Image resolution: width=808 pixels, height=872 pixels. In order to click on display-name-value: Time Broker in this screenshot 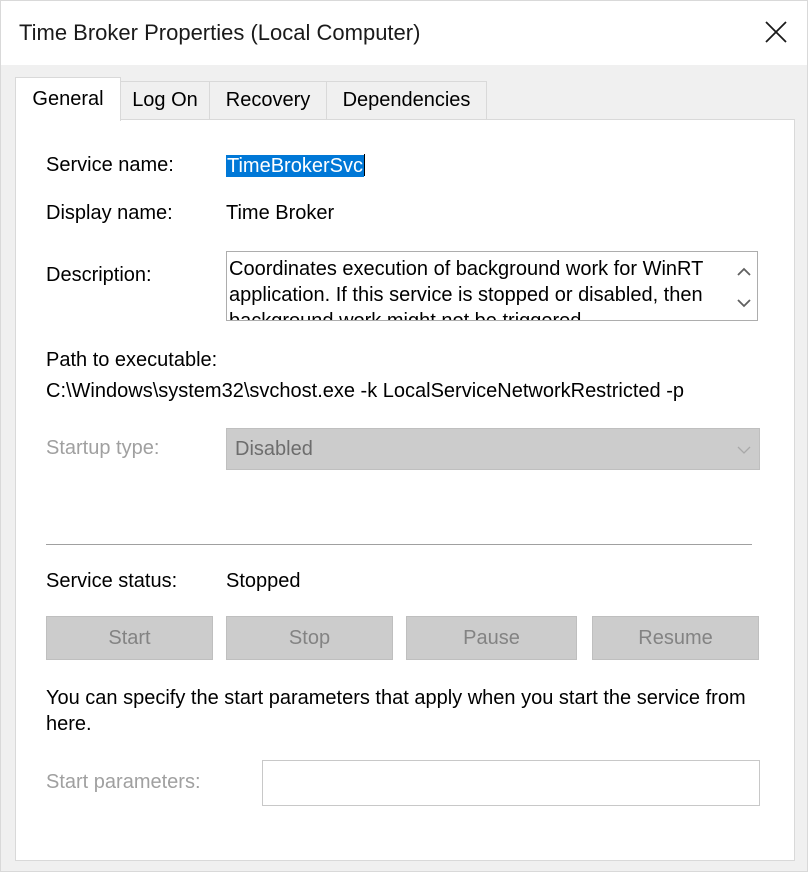, I will do `click(280, 213)`.